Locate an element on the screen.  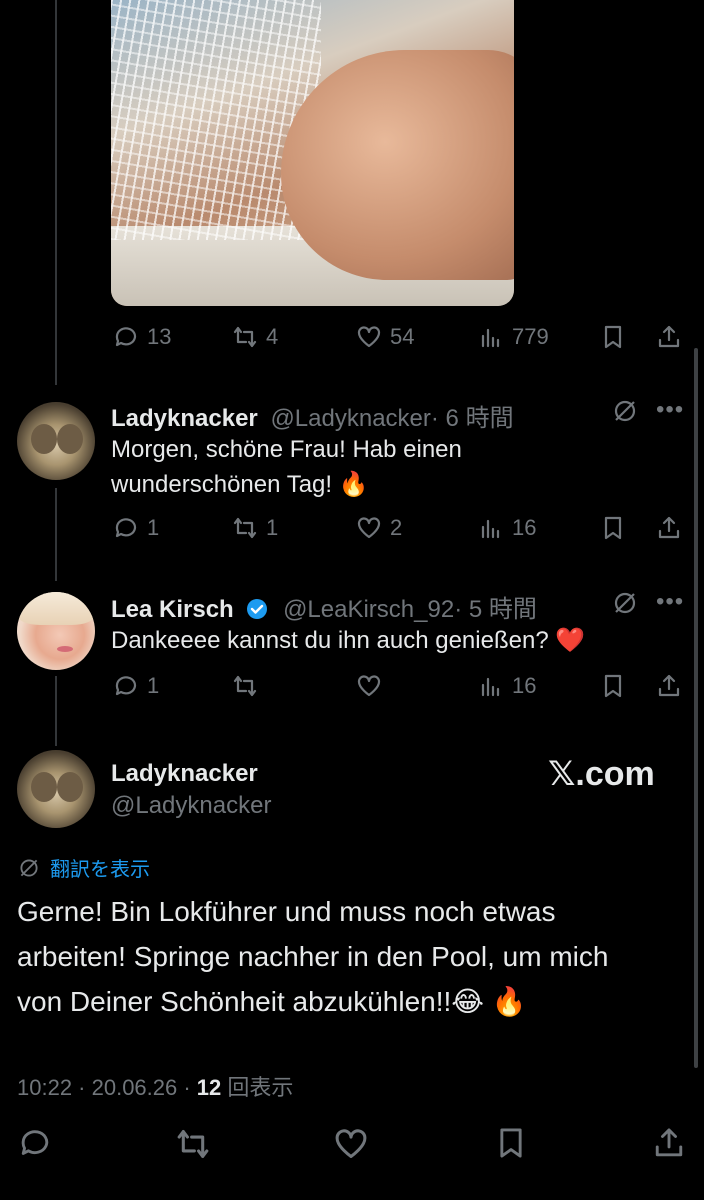
translate-link: 翻訳を表示 is located at coordinates (84, 867).